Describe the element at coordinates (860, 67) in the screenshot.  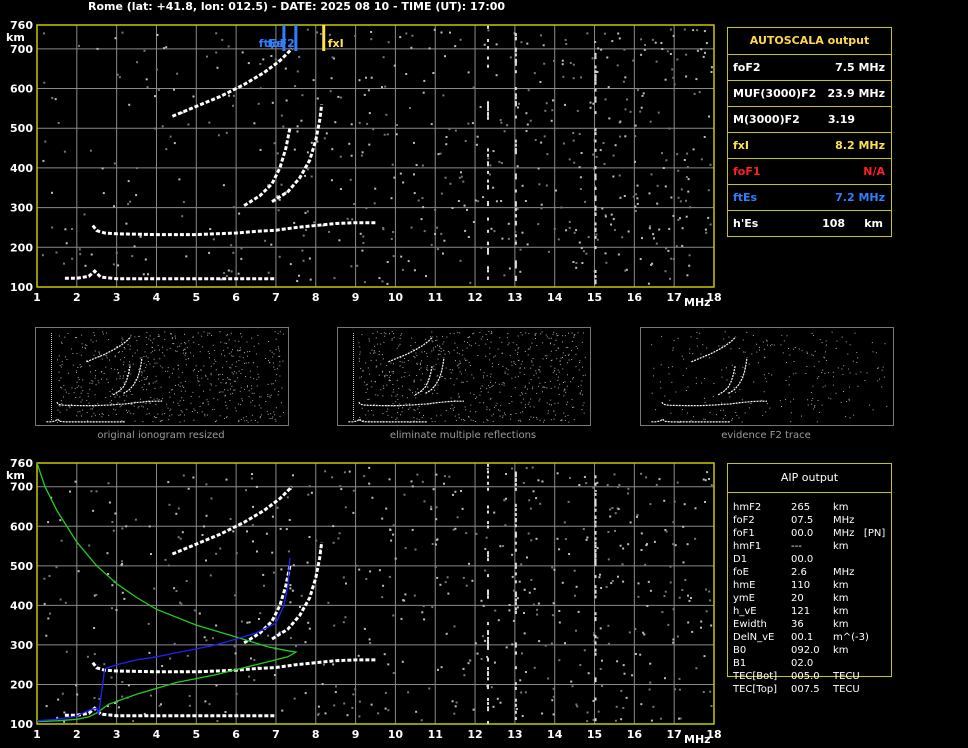
I see `autoscala-value: 7.5 MHz` at that location.